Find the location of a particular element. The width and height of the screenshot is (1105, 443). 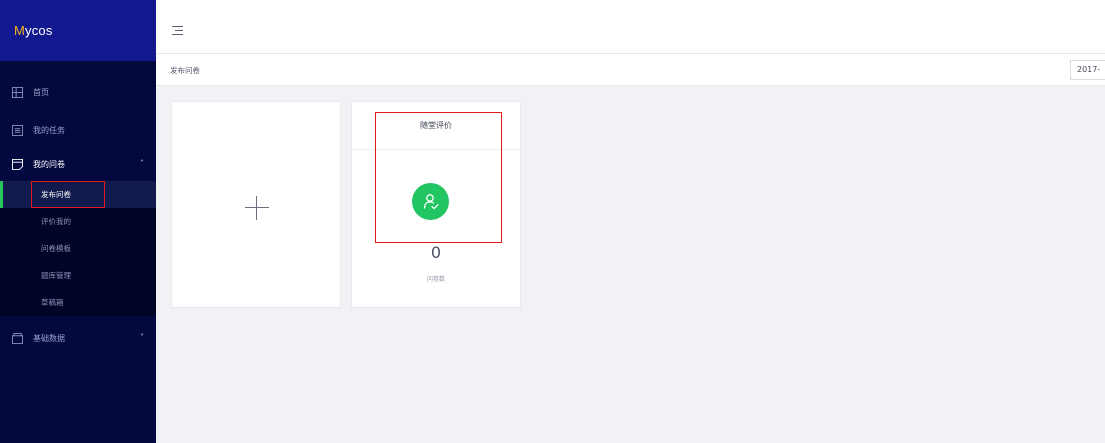

sidebar-subitem-label: 问卷模板 is located at coordinates (56, 248).